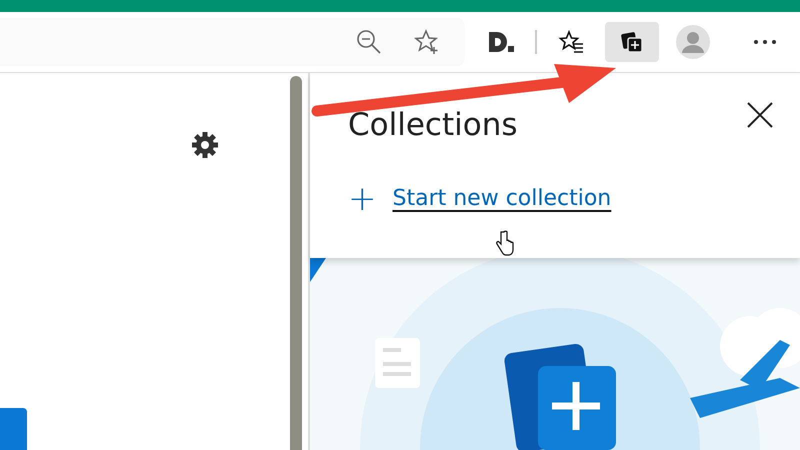 This screenshot has height=450, width=800. I want to click on settings-icon, so click(205, 145).